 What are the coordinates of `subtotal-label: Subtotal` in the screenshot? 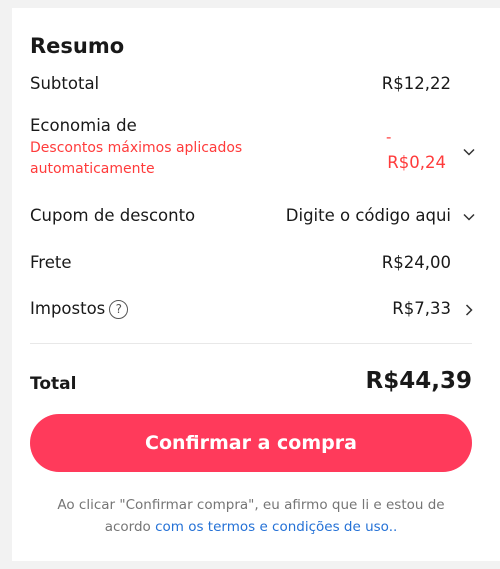 It's located at (65, 83).